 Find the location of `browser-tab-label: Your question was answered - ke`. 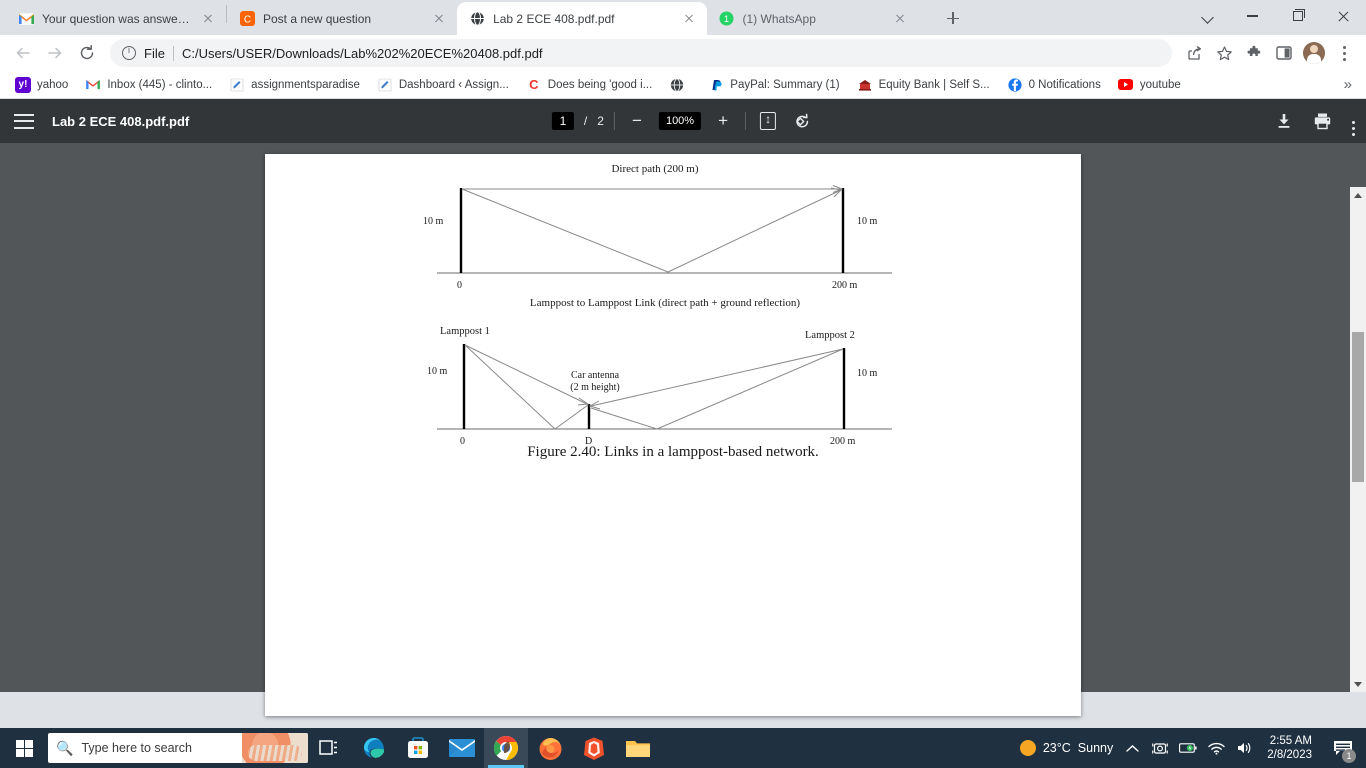

browser-tab-label: Your question was answered - ke is located at coordinates (117, 18).